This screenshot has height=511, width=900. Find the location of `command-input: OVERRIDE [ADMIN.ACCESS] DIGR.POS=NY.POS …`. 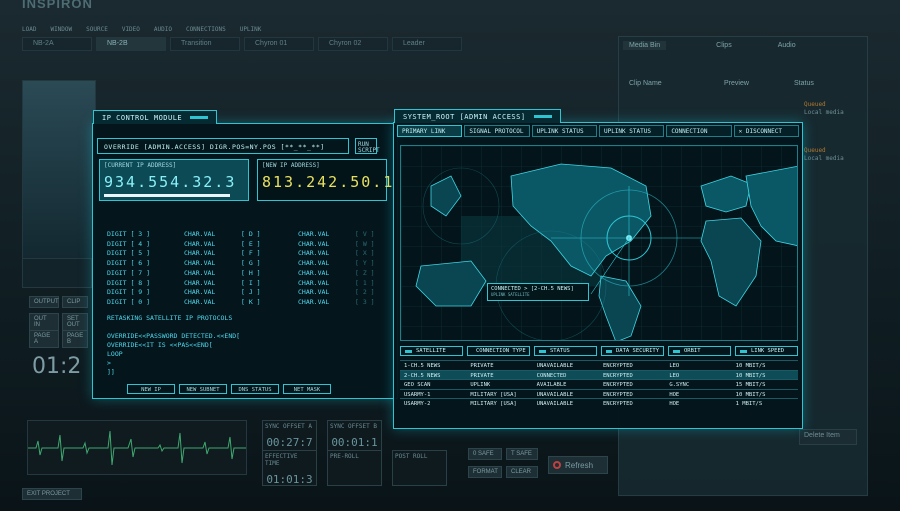

command-input: OVERRIDE [ADMIN.ACCESS] DIGR.POS=NY.POS … is located at coordinates (223, 146).